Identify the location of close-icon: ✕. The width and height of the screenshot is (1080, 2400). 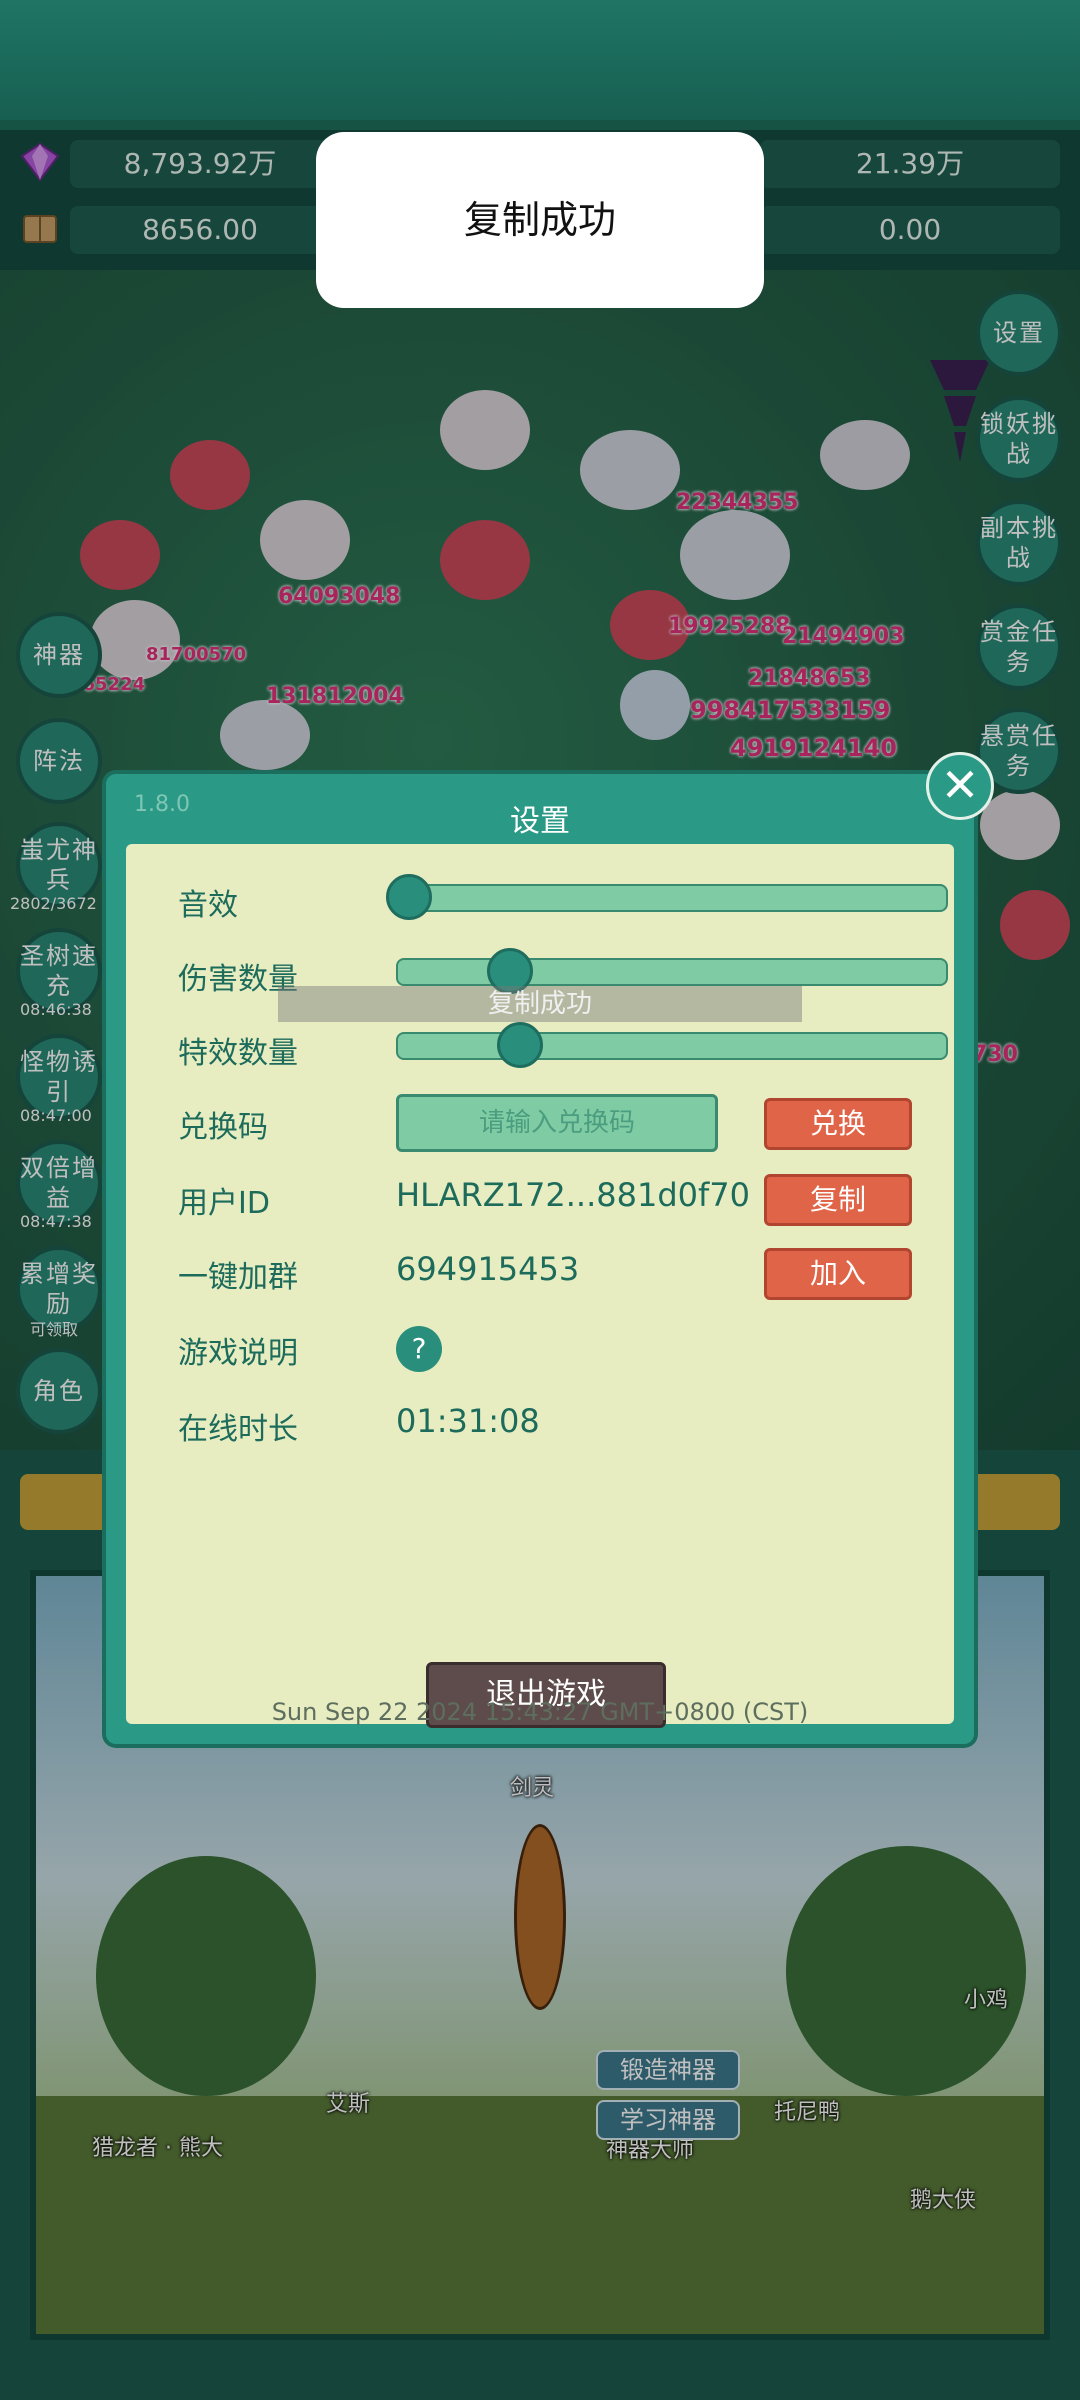
(960, 786).